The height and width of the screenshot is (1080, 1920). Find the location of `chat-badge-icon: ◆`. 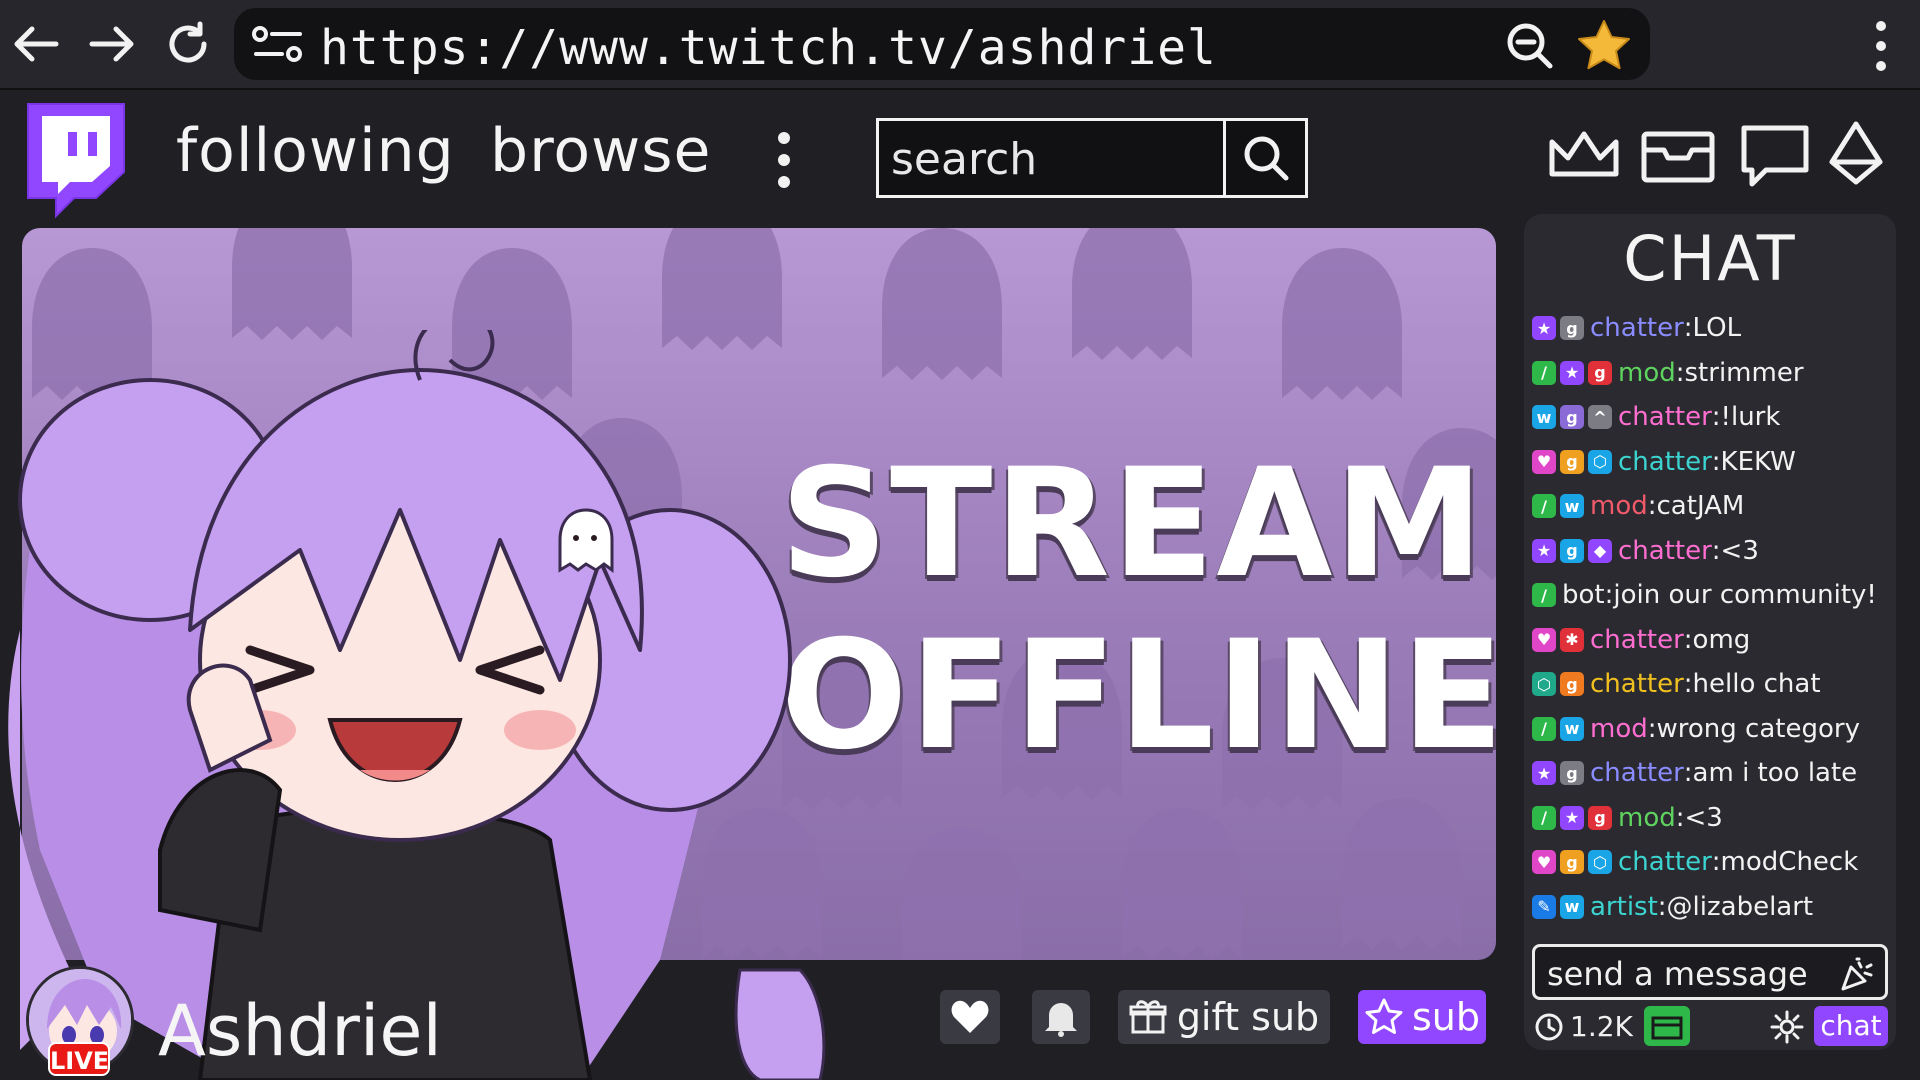

chat-badge-icon: ◆ is located at coordinates (1600, 550).